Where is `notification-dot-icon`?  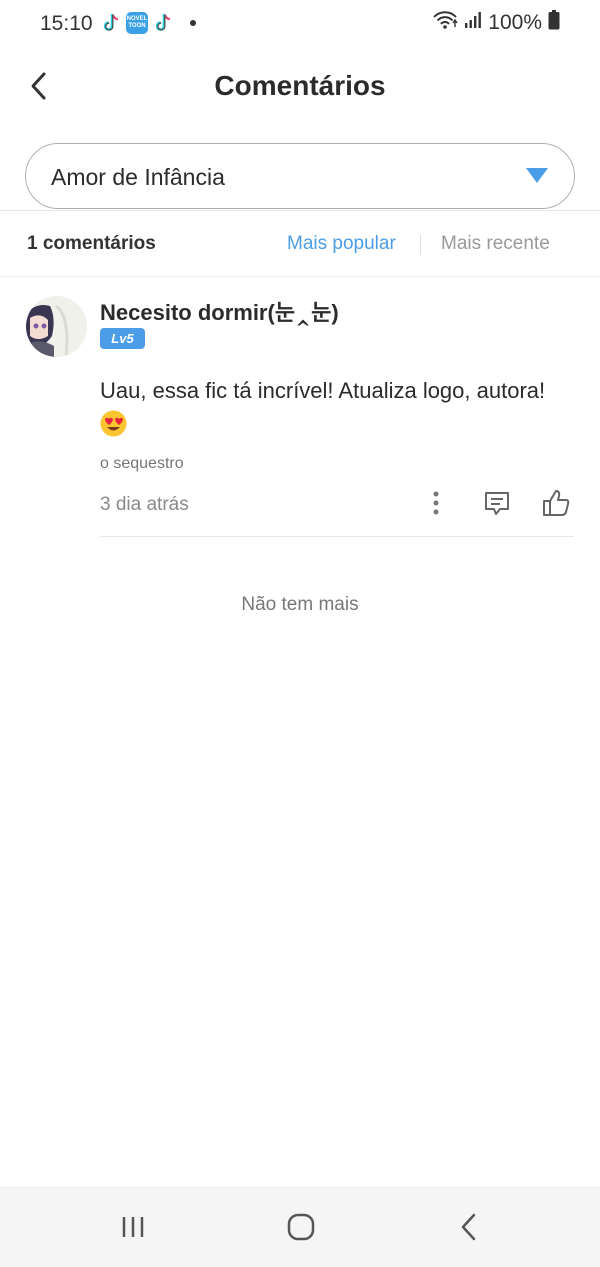
notification-dot-icon is located at coordinates (193, 23).